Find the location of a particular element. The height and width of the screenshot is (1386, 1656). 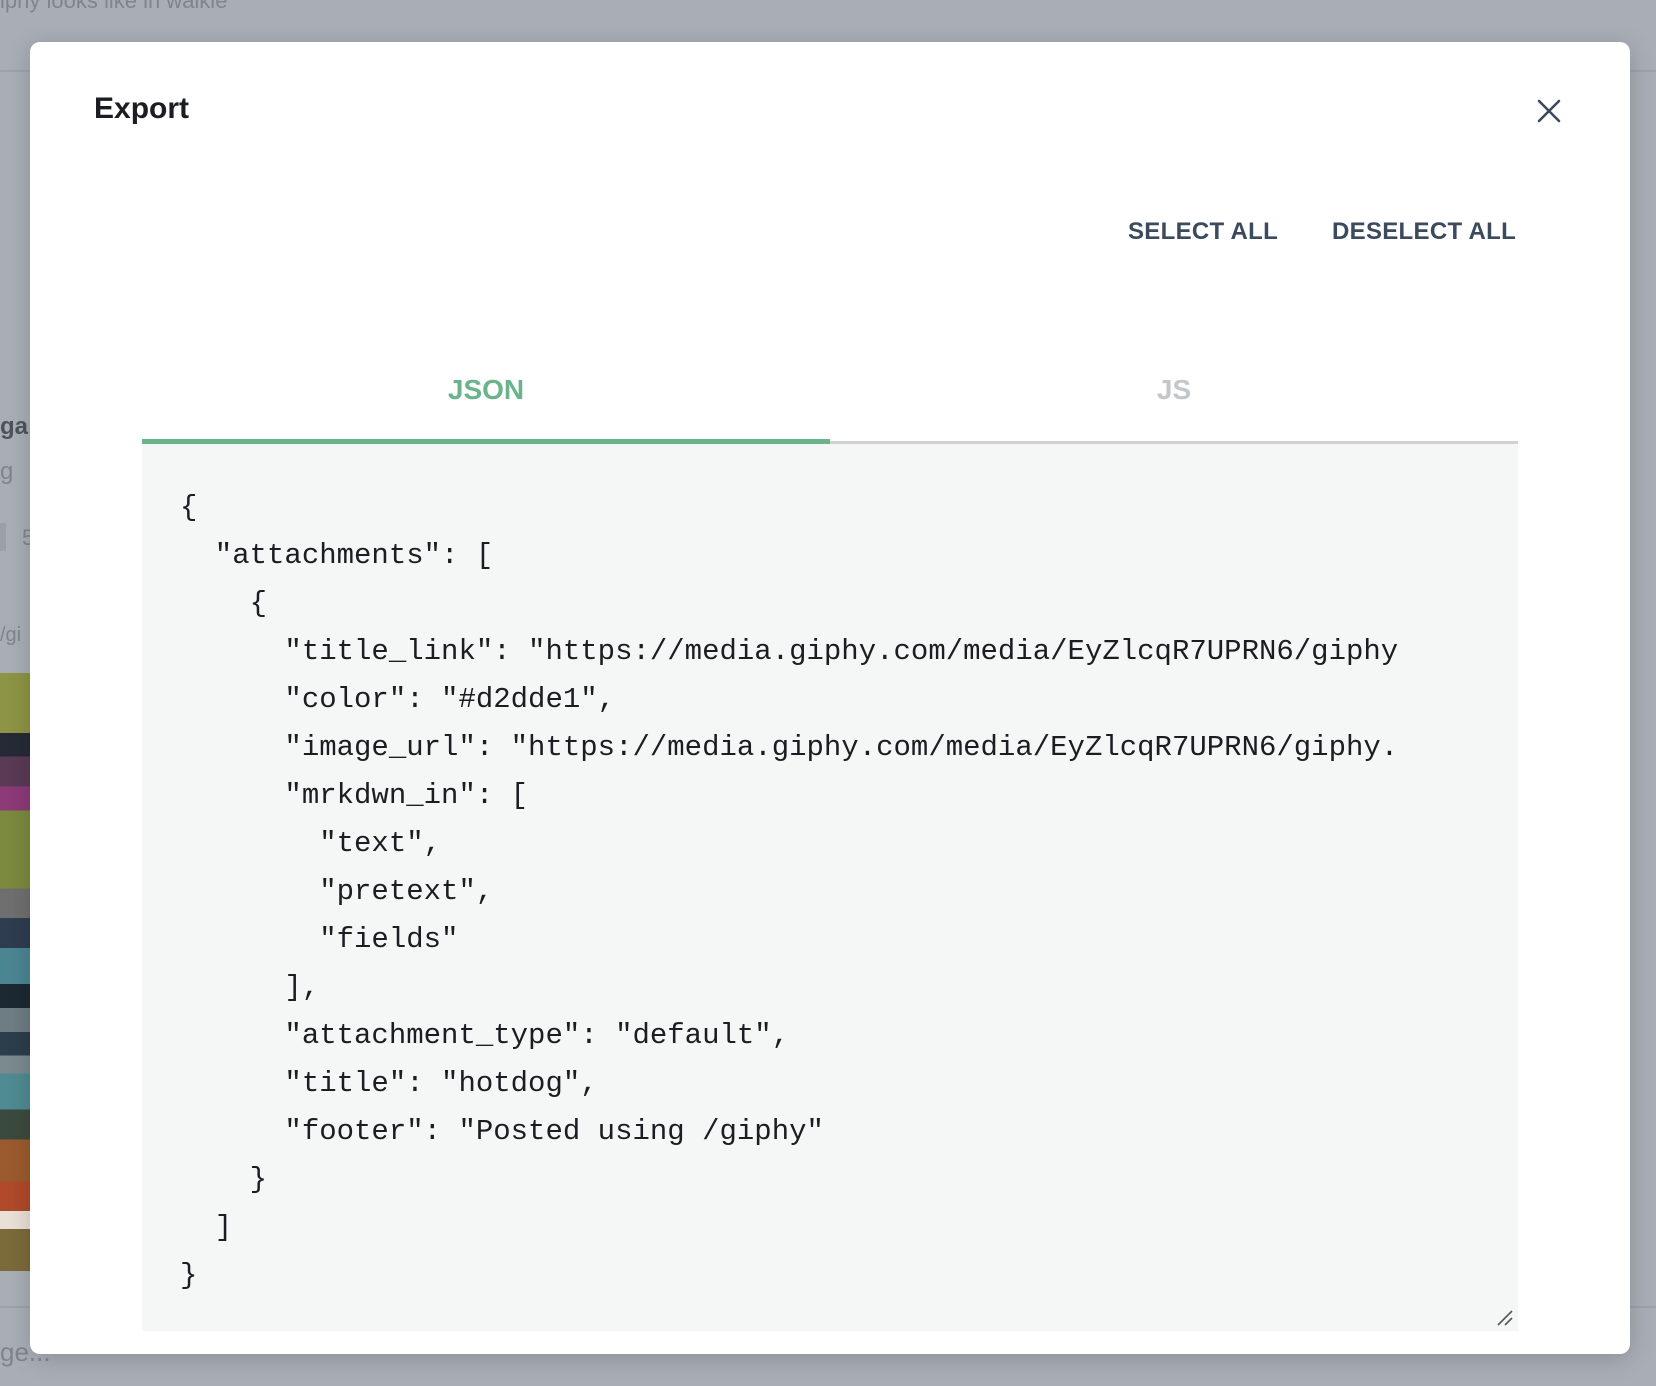

background-user-sub: g is located at coordinates (7, 471).